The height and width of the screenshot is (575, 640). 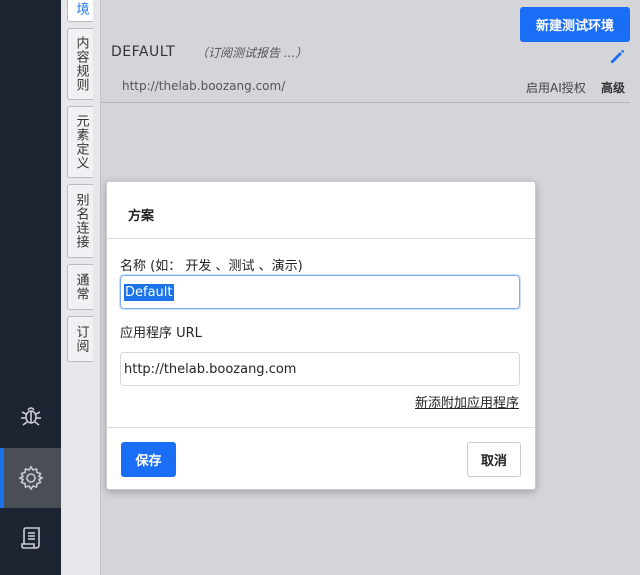 What do you see at coordinates (613, 87) in the screenshot?
I see `advanced-link: 高级` at bounding box center [613, 87].